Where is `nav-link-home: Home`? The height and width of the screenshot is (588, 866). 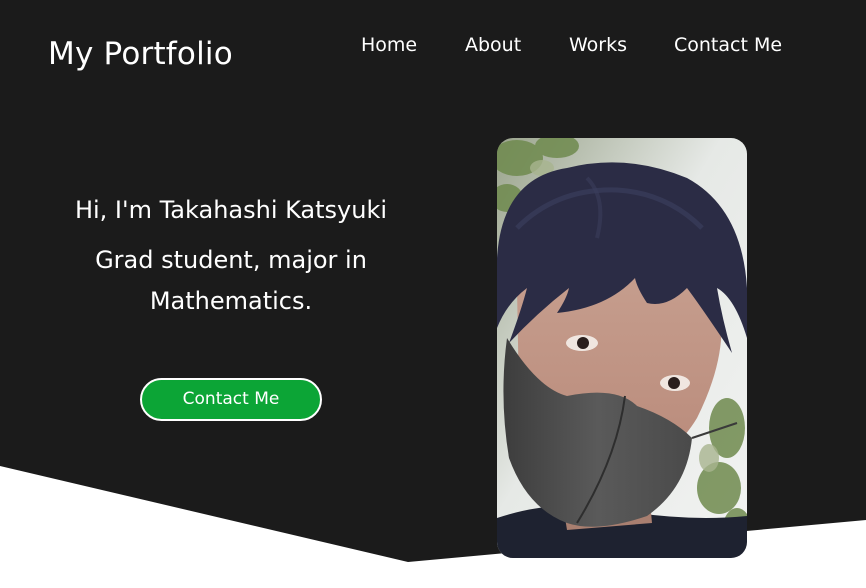 nav-link-home: Home is located at coordinates (389, 45).